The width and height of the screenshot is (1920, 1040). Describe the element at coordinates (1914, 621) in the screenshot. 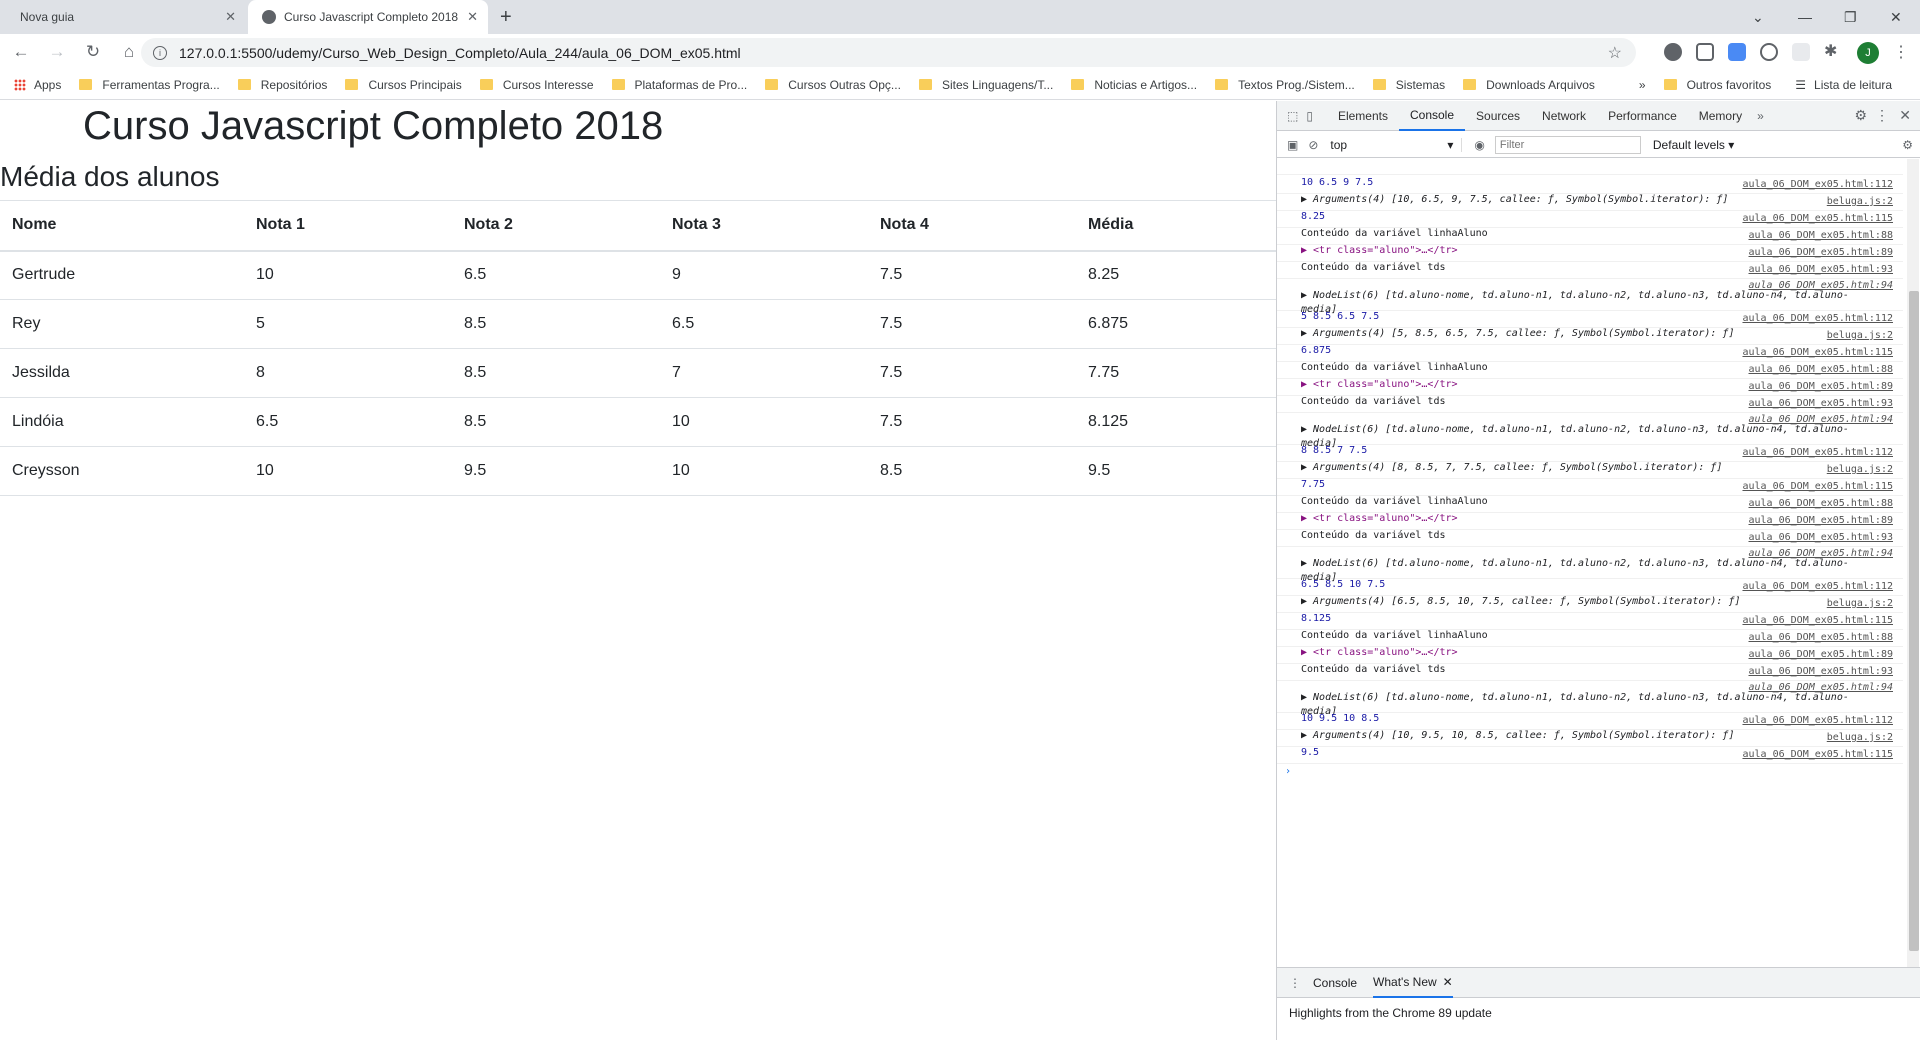

I see `scrollbar-thumb` at that location.